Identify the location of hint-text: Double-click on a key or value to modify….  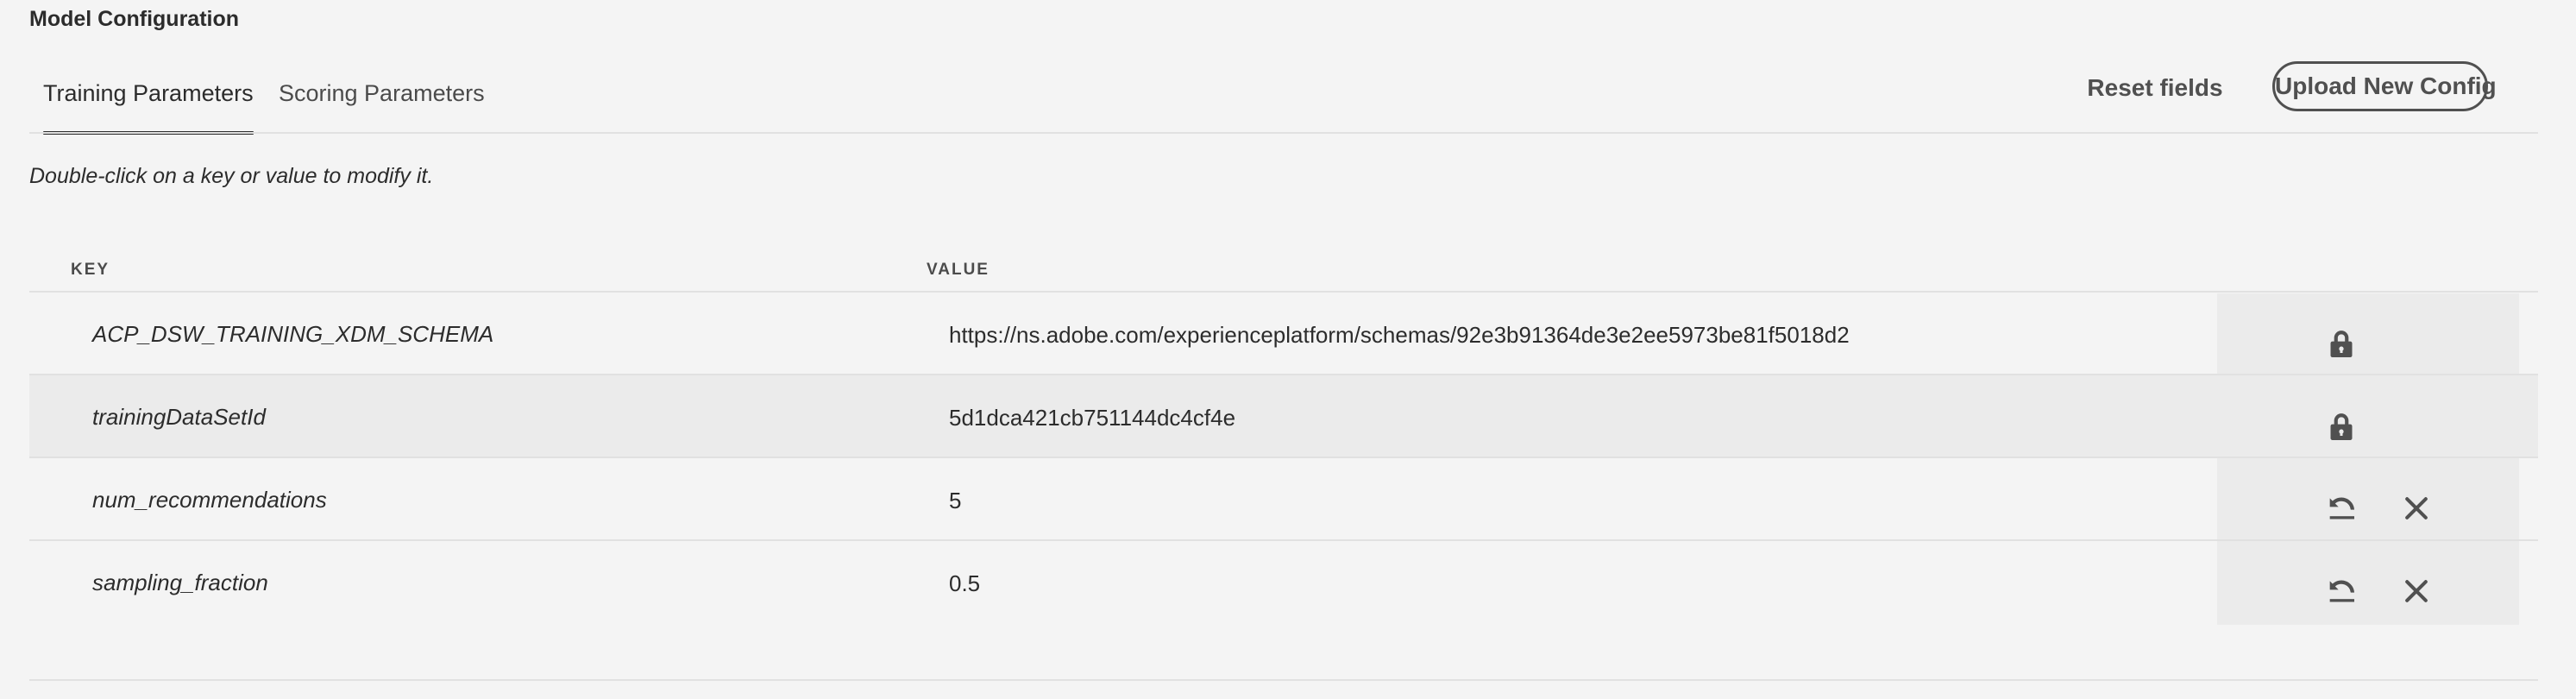
(231, 176).